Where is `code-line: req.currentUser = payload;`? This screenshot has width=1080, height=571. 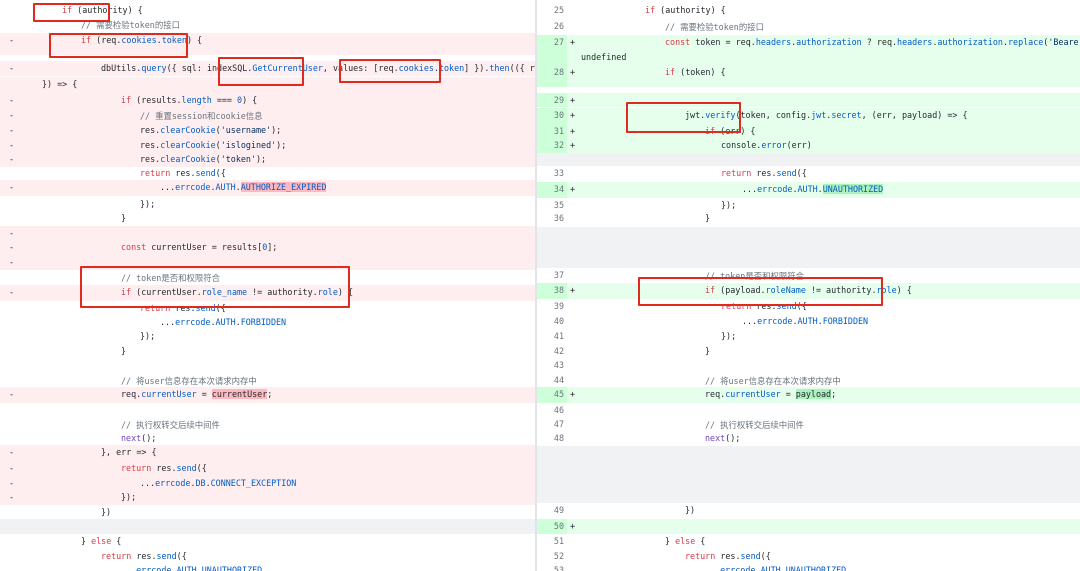 code-line: req.currentUser = payload; is located at coordinates (771, 394).